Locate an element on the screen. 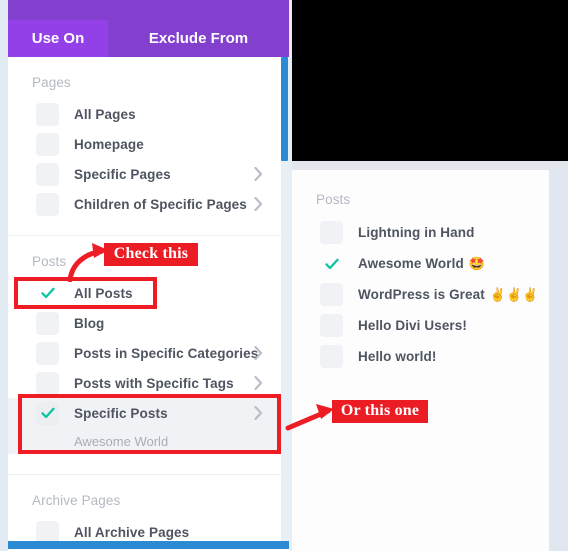  tab-exclude-from-label: Exclude From is located at coordinates (198, 38).